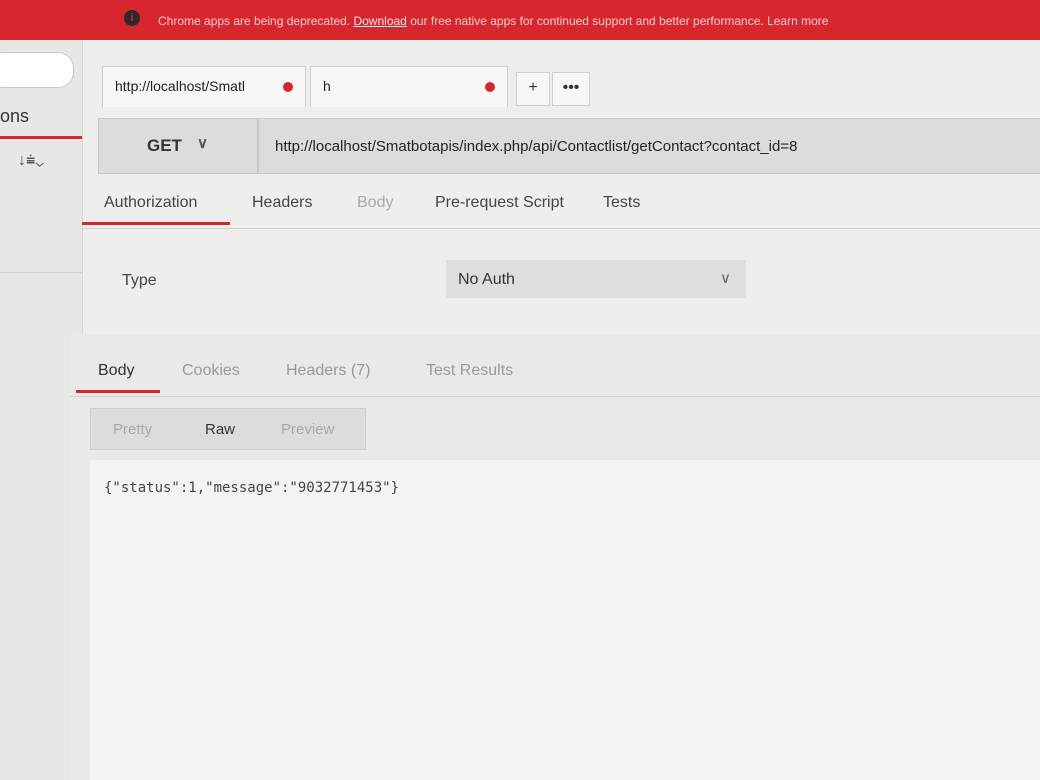 This screenshot has width=1040, height=780. What do you see at coordinates (132, 18) in the screenshot?
I see `info-icon: i` at bounding box center [132, 18].